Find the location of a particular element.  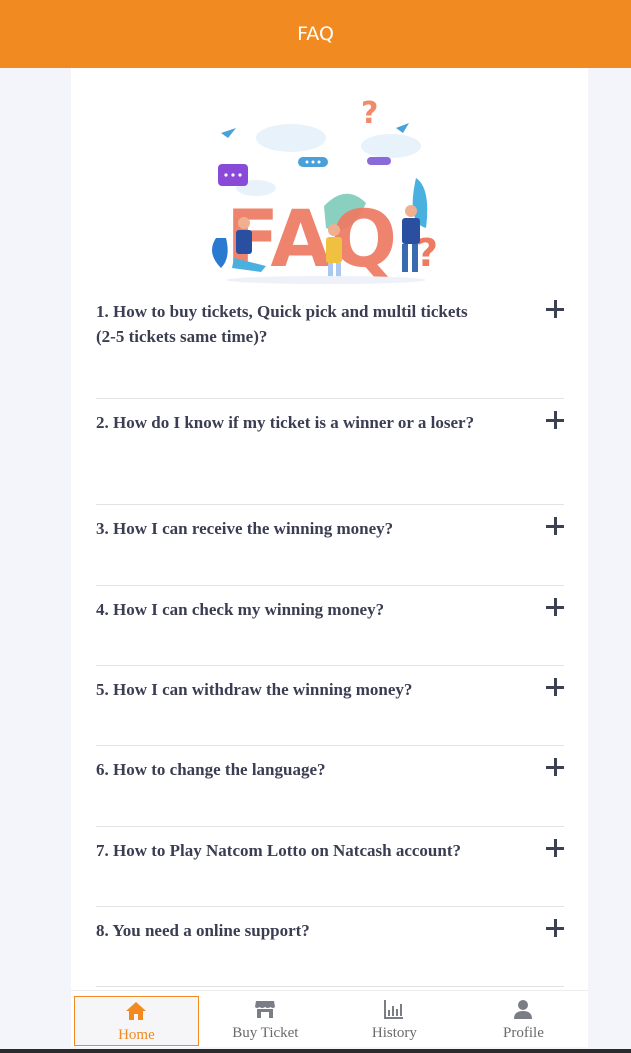

bottom-edge is located at coordinates (315, 1051).